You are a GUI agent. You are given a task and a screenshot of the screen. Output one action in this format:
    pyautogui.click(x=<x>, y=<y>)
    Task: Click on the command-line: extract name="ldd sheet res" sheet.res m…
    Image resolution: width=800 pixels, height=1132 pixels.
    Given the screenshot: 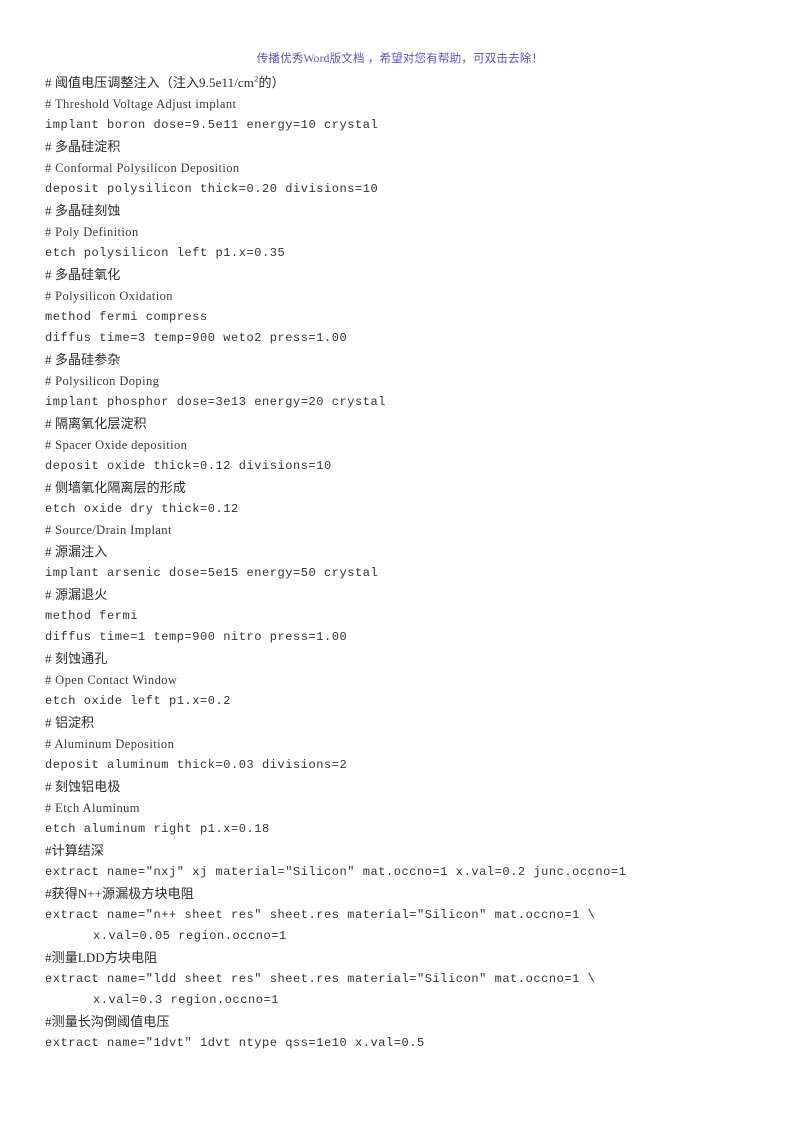 What is the action you would take?
    pyautogui.click(x=320, y=979)
    